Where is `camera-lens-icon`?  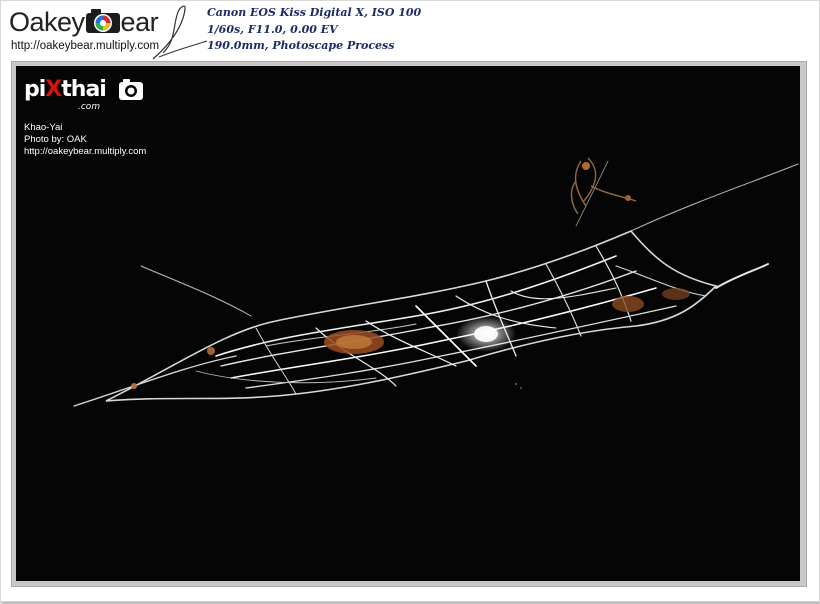 camera-lens-icon is located at coordinates (102, 21).